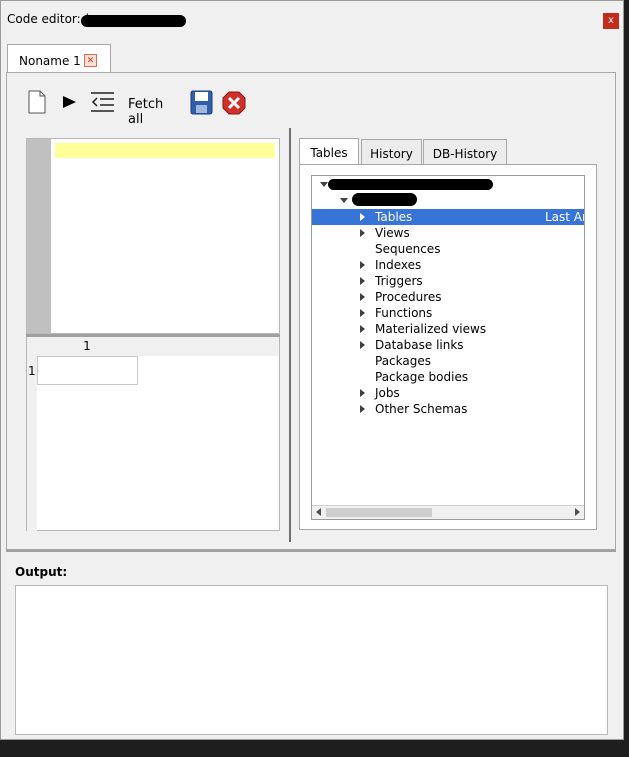 This screenshot has width=629, height=757. I want to click on tab-tables-label: Tables, so click(329, 153).